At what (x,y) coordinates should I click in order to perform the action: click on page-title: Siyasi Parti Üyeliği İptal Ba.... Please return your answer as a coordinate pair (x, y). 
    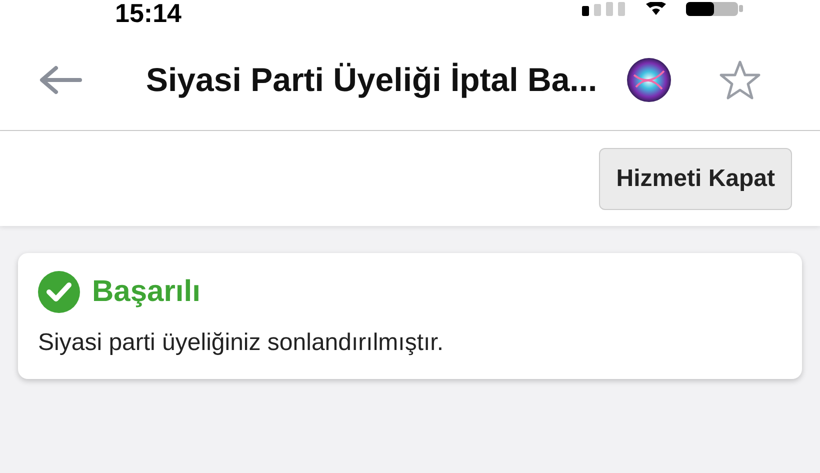
    Looking at the image, I should click on (372, 80).